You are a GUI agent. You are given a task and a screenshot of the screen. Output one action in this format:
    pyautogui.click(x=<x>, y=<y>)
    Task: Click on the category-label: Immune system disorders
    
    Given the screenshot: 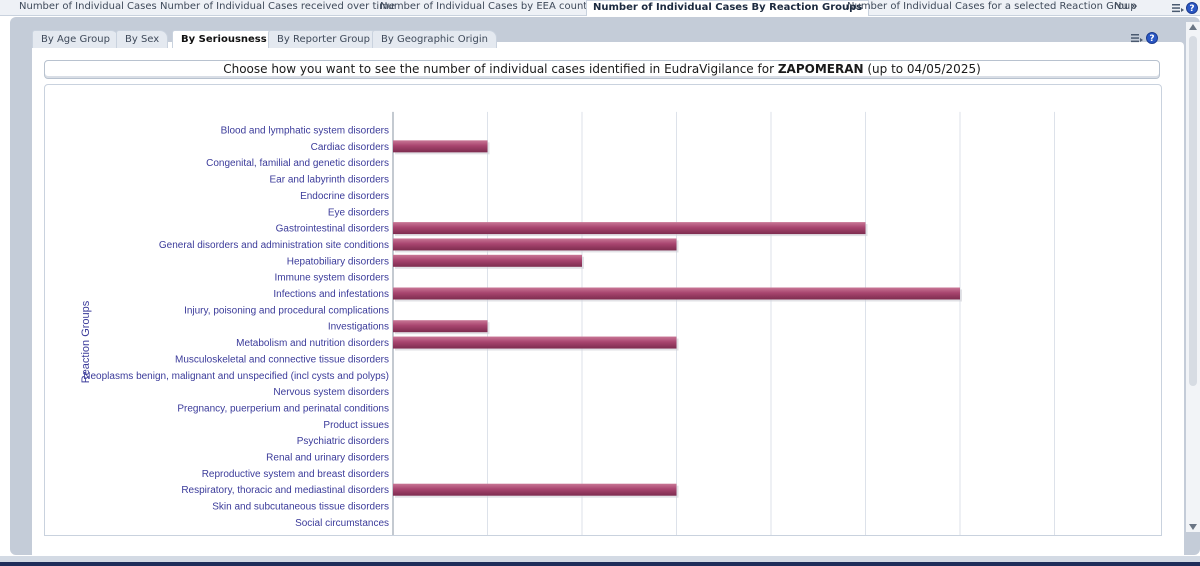 What is the action you would take?
    pyautogui.click(x=332, y=278)
    